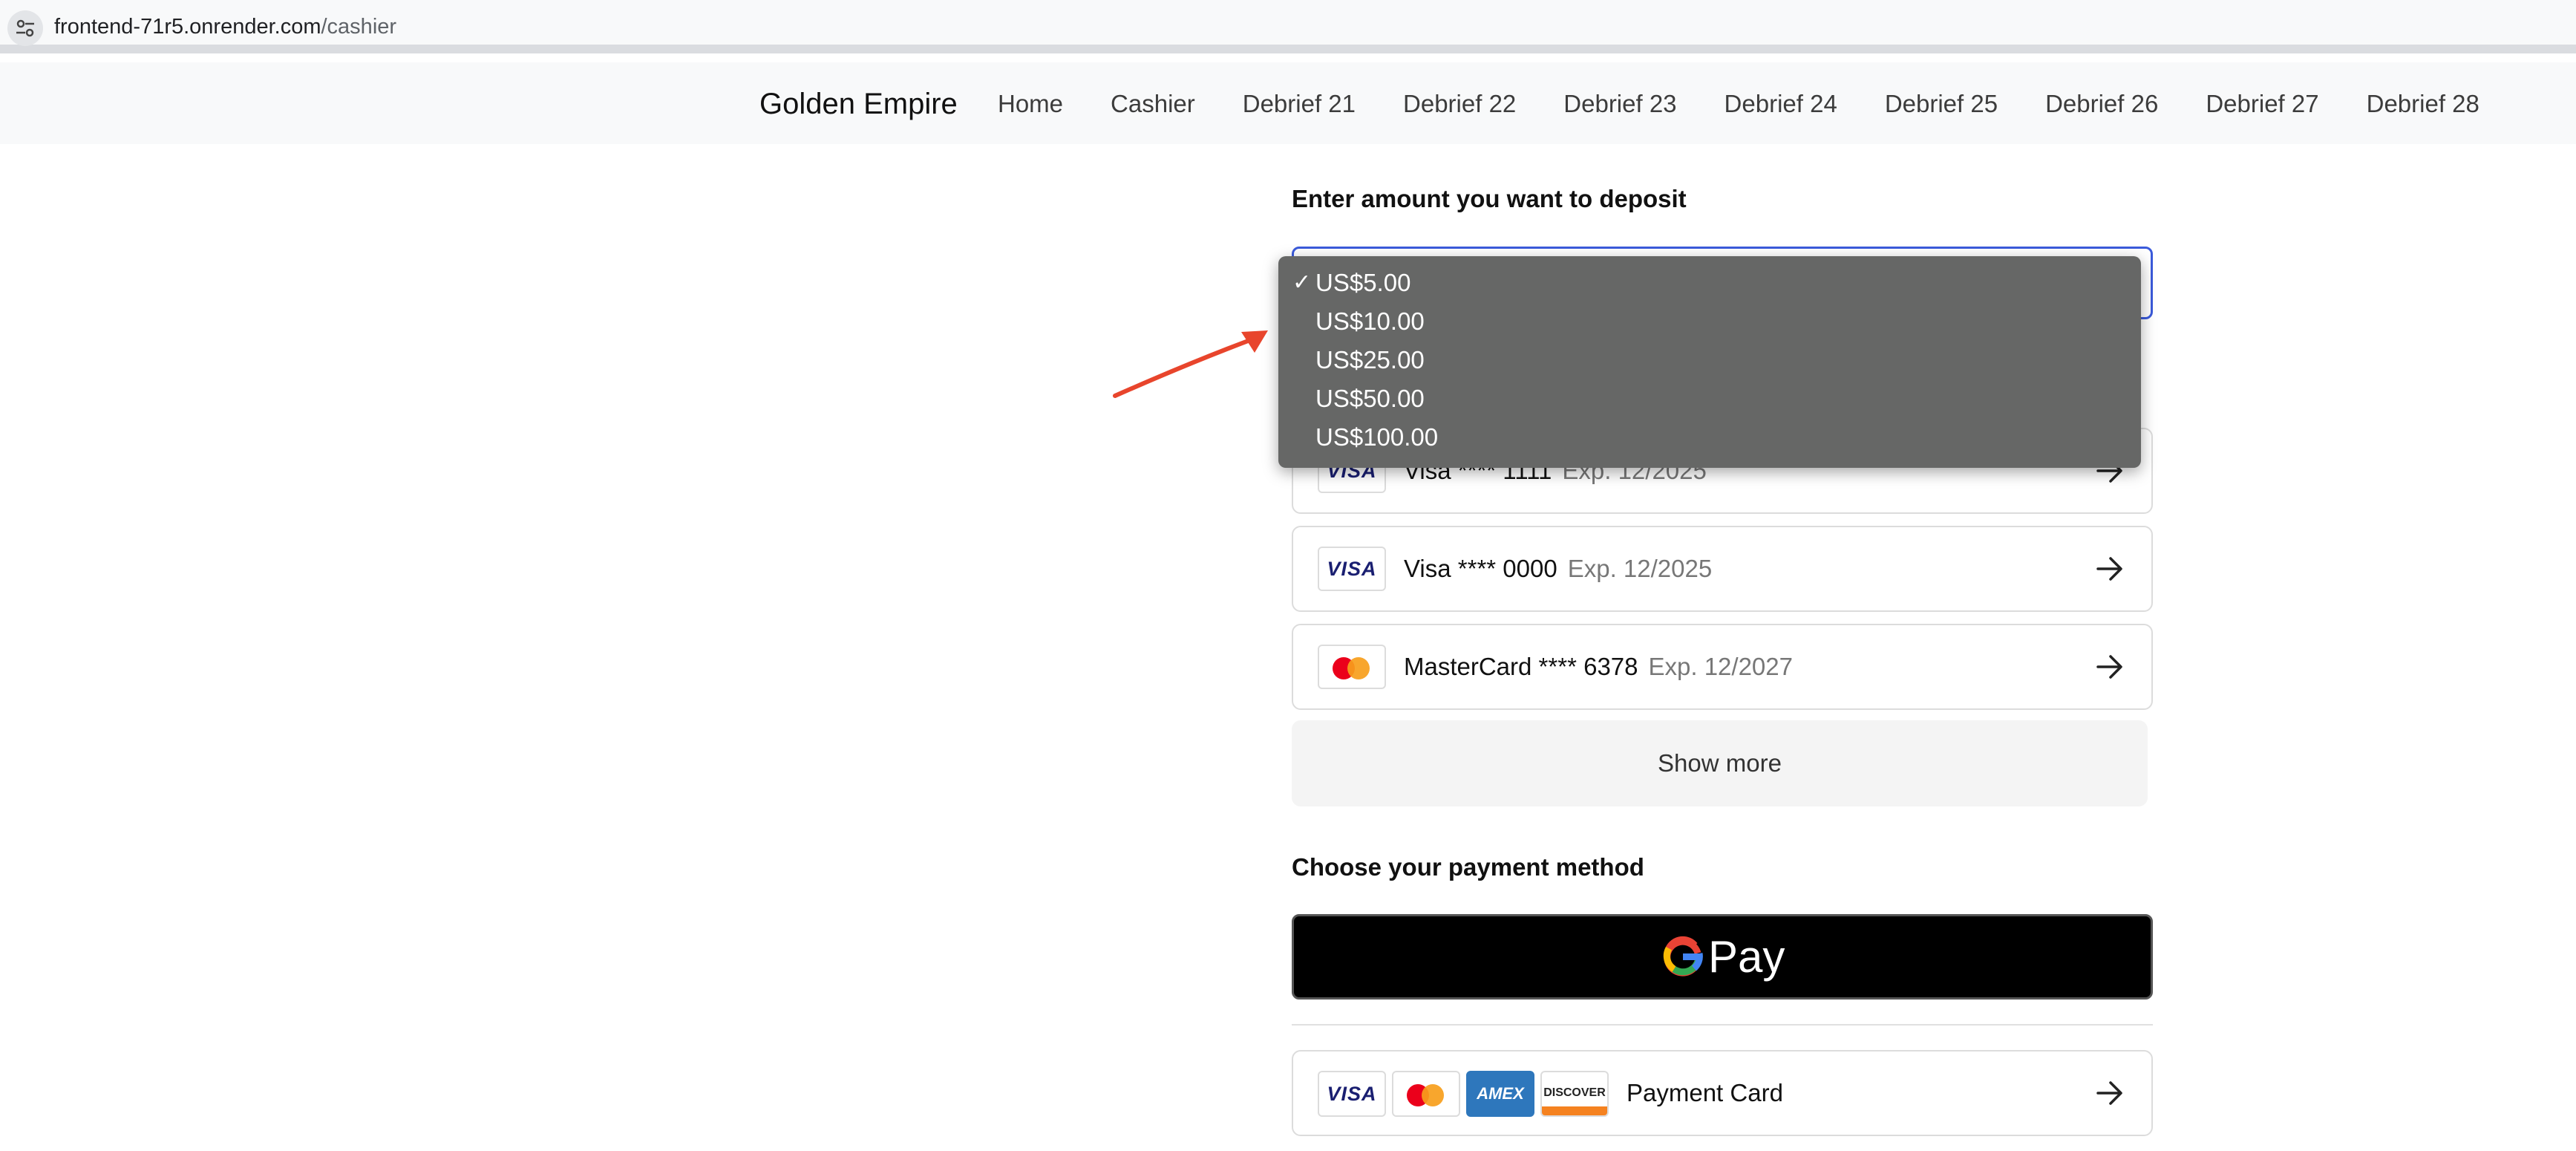 Image resolution: width=2576 pixels, height=1151 pixels. Describe the element at coordinates (1288, 26) in the screenshot. I see `browser-address-bar: frontend-71r5.onrender.com/cashier` at that location.